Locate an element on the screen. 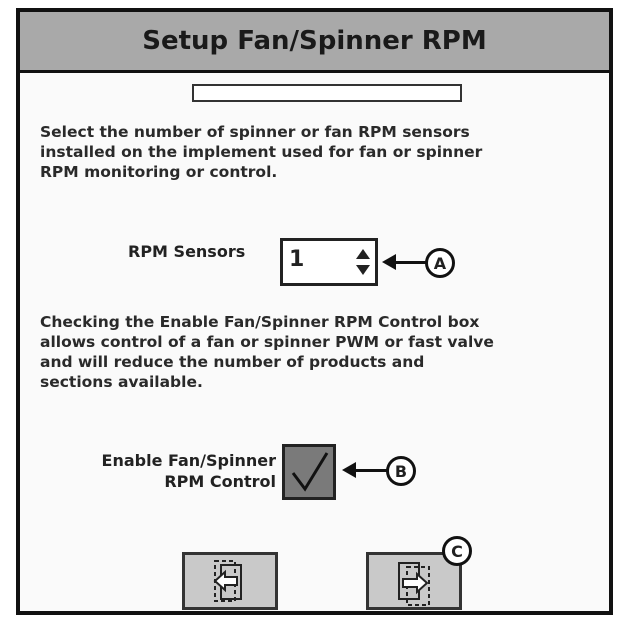 The image size is (634, 628). enable-control-checkbox is located at coordinates (309, 472).